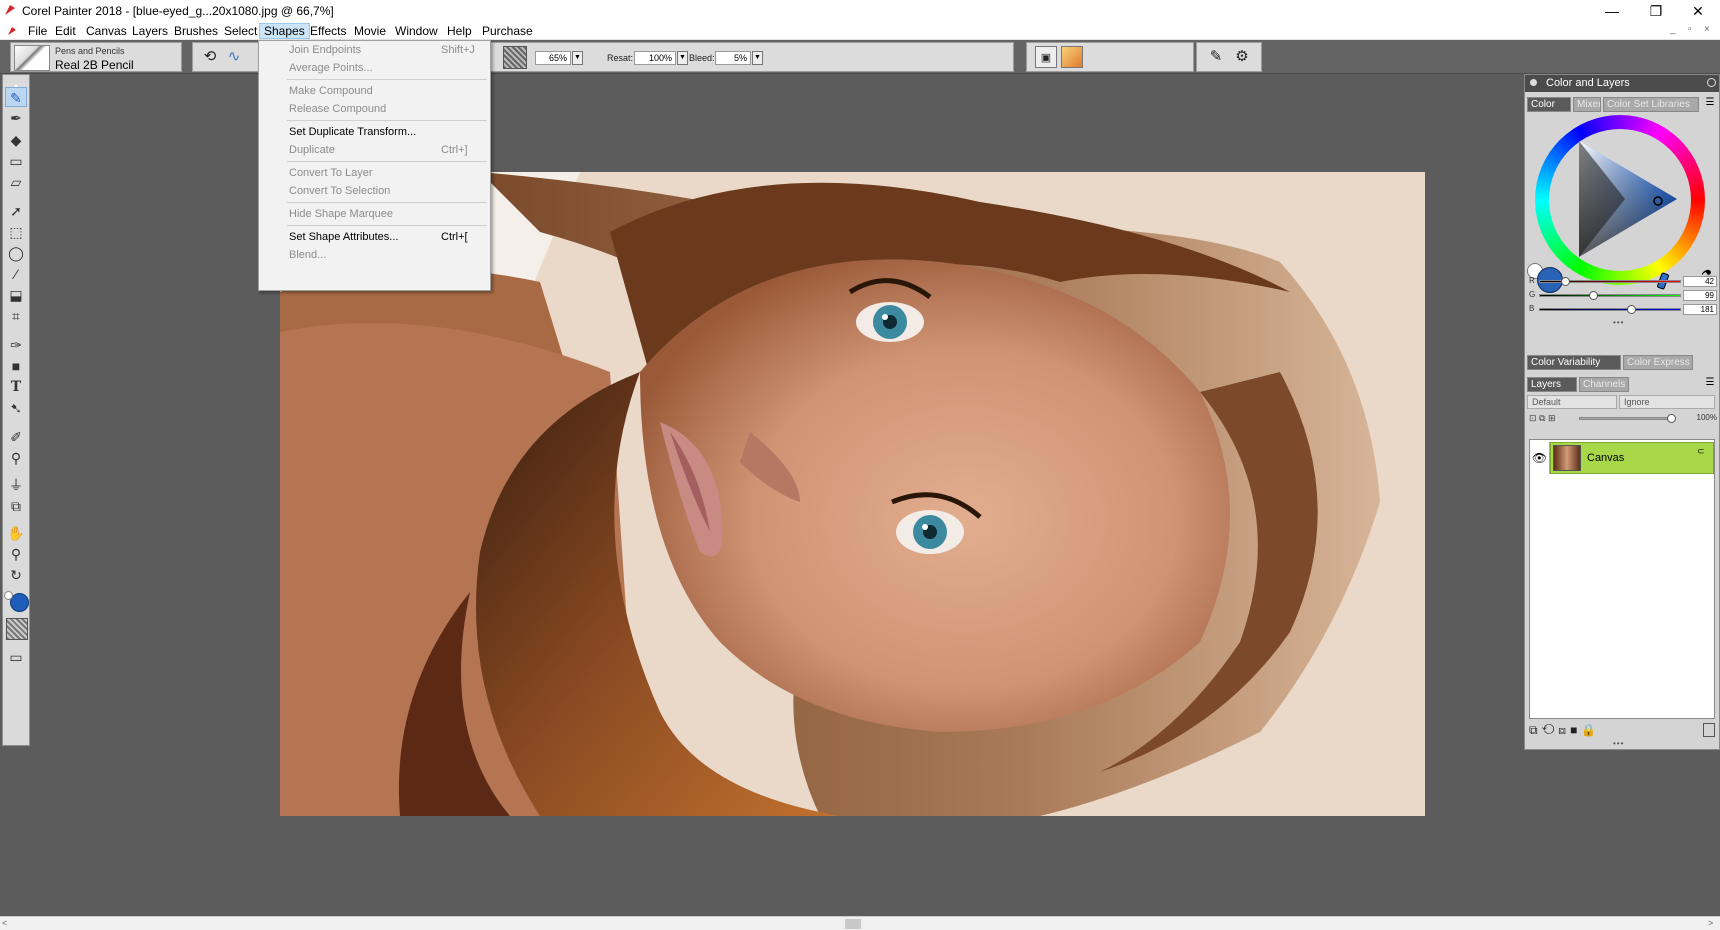 Image resolution: width=1720 pixels, height=930 pixels. Describe the element at coordinates (16, 458) in the screenshot. I see `rubber-stamp-tool-icon: ⚲` at that location.